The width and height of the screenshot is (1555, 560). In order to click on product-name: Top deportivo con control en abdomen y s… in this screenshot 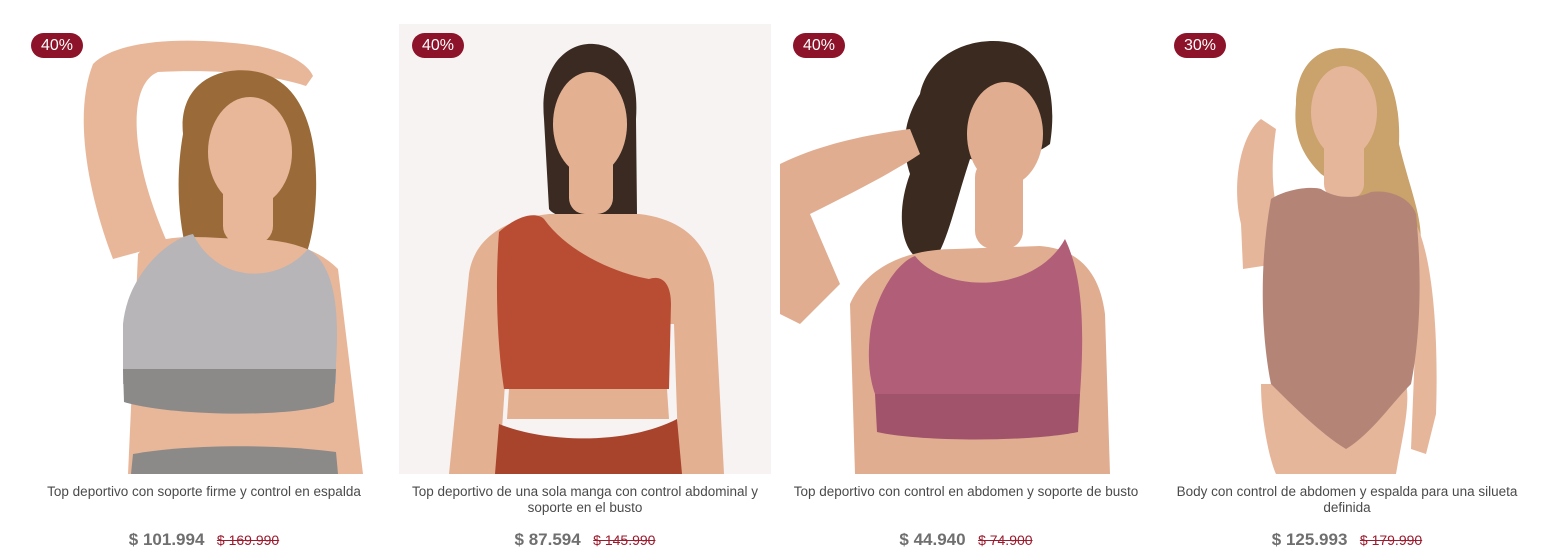, I will do `click(966, 492)`.